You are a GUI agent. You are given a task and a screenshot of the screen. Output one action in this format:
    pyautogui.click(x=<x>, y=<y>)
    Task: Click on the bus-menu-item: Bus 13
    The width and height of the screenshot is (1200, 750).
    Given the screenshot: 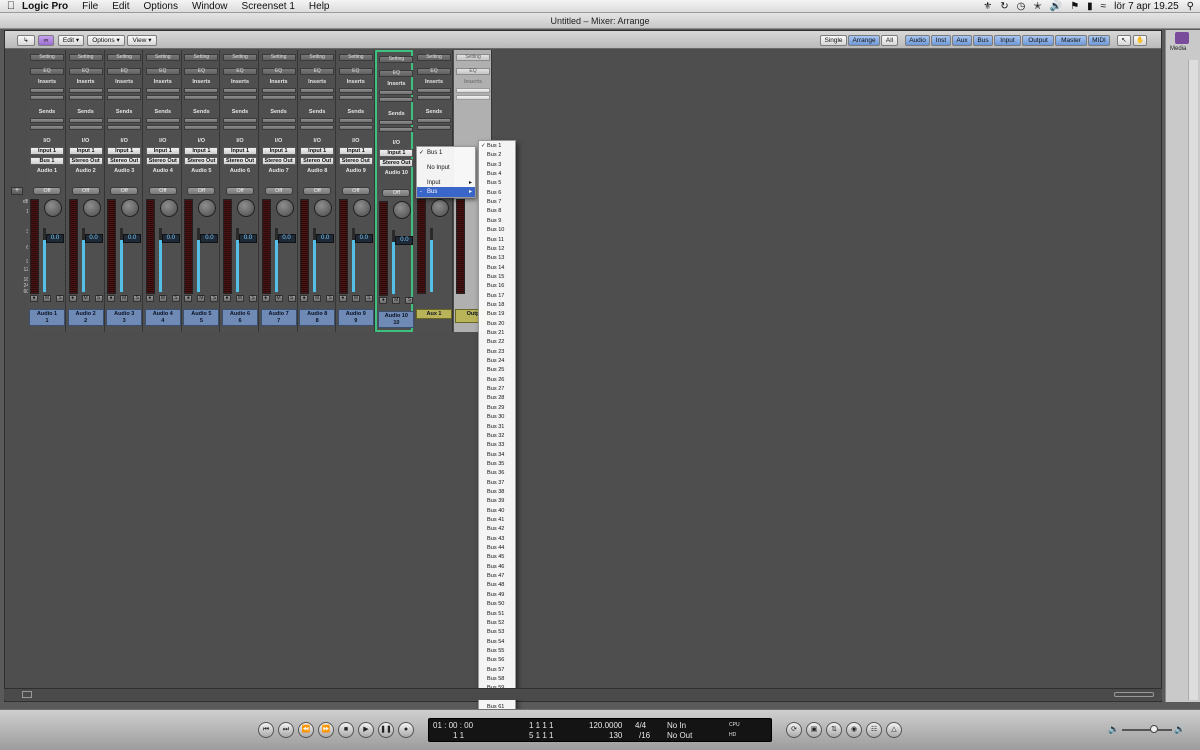 What is the action you would take?
    pyautogui.click(x=497, y=258)
    